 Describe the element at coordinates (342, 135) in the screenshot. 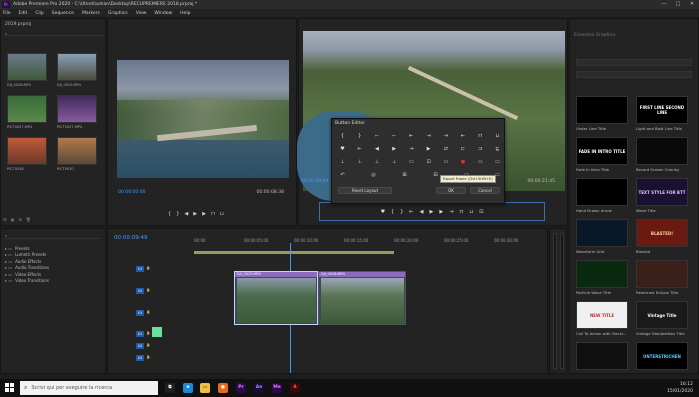

I see `transport-button-icon: {` at that location.